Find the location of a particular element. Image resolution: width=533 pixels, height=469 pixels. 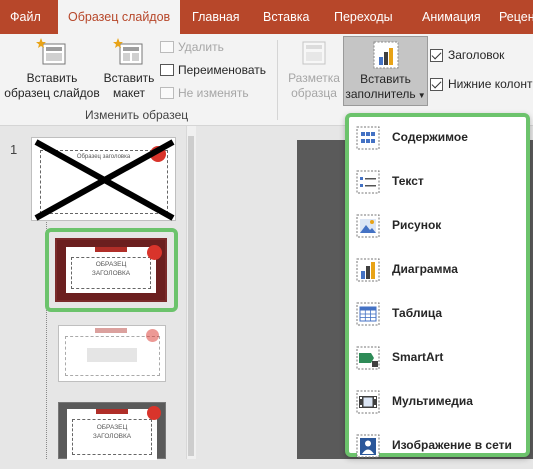

menu-item-table: Таблица is located at coordinates (437, 315).